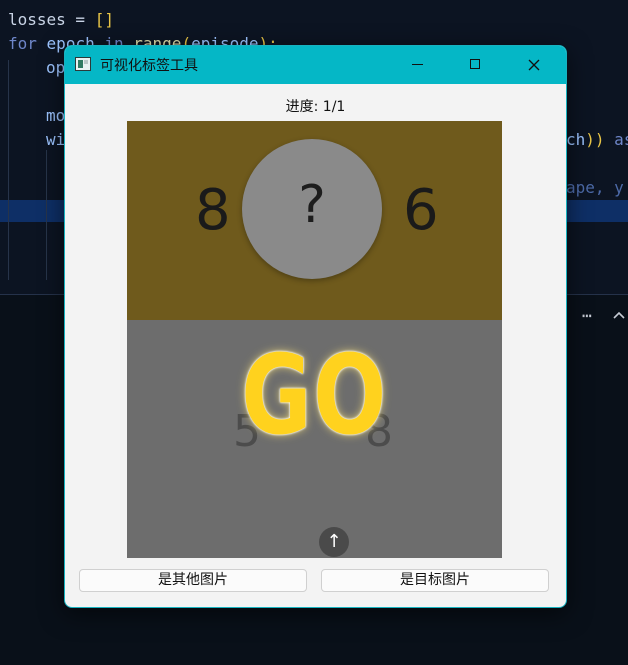 The image size is (628, 665). I want to click on other-image-button: 是其他图片, so click(193, 580).